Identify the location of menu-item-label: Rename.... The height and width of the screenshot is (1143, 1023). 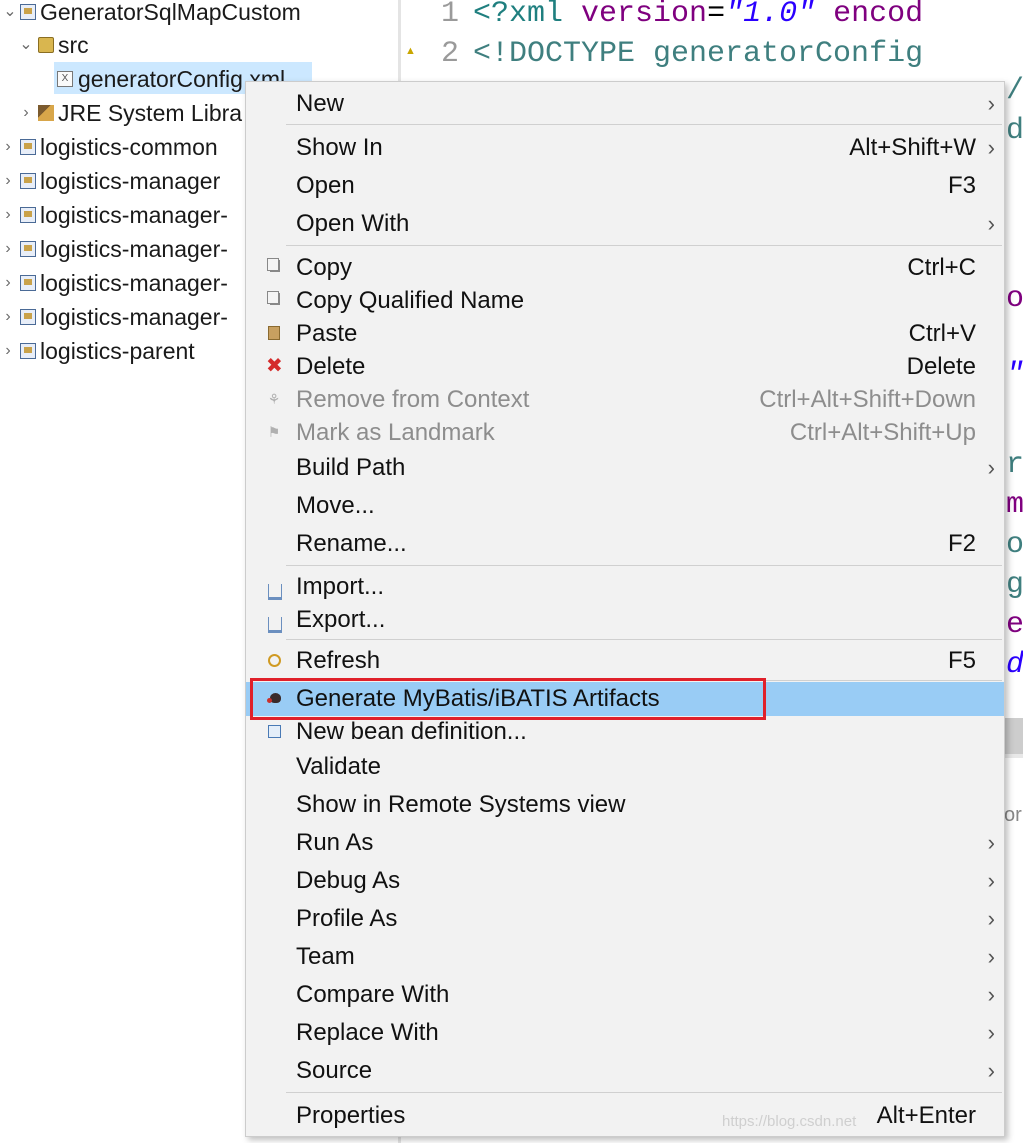
(351, 543).